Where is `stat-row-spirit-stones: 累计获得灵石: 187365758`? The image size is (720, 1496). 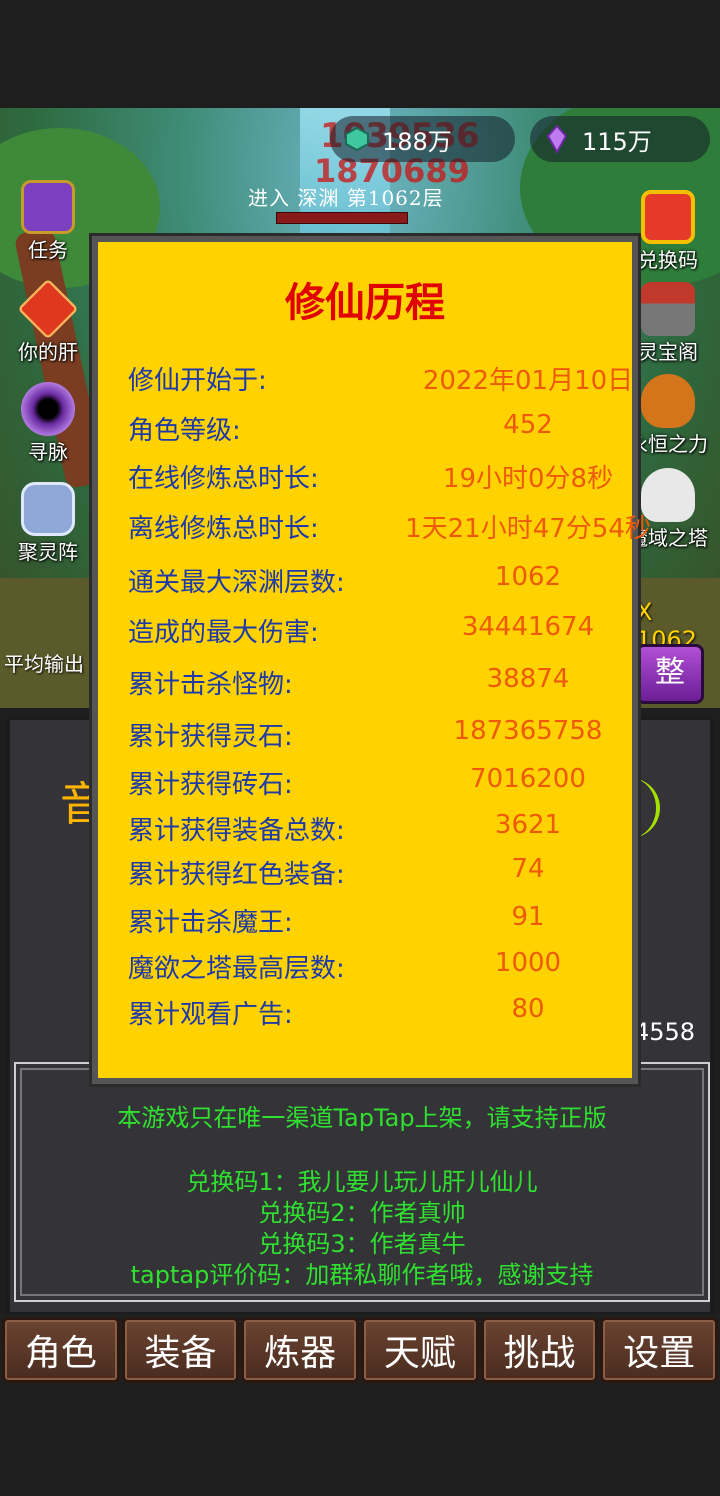 stat-row-spirit-stones: 累计获得灵石: 187365758 is located at coordinates (365, 734).